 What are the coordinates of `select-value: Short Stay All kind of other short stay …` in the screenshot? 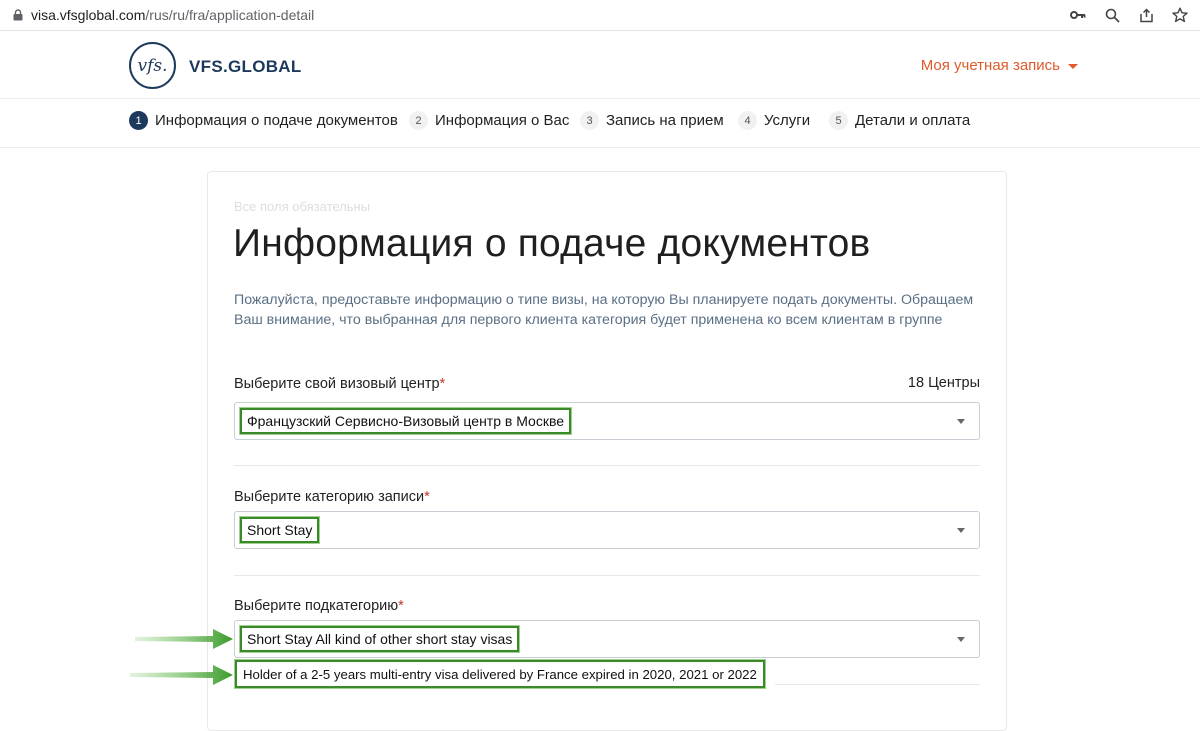 It's located at (379, 639).